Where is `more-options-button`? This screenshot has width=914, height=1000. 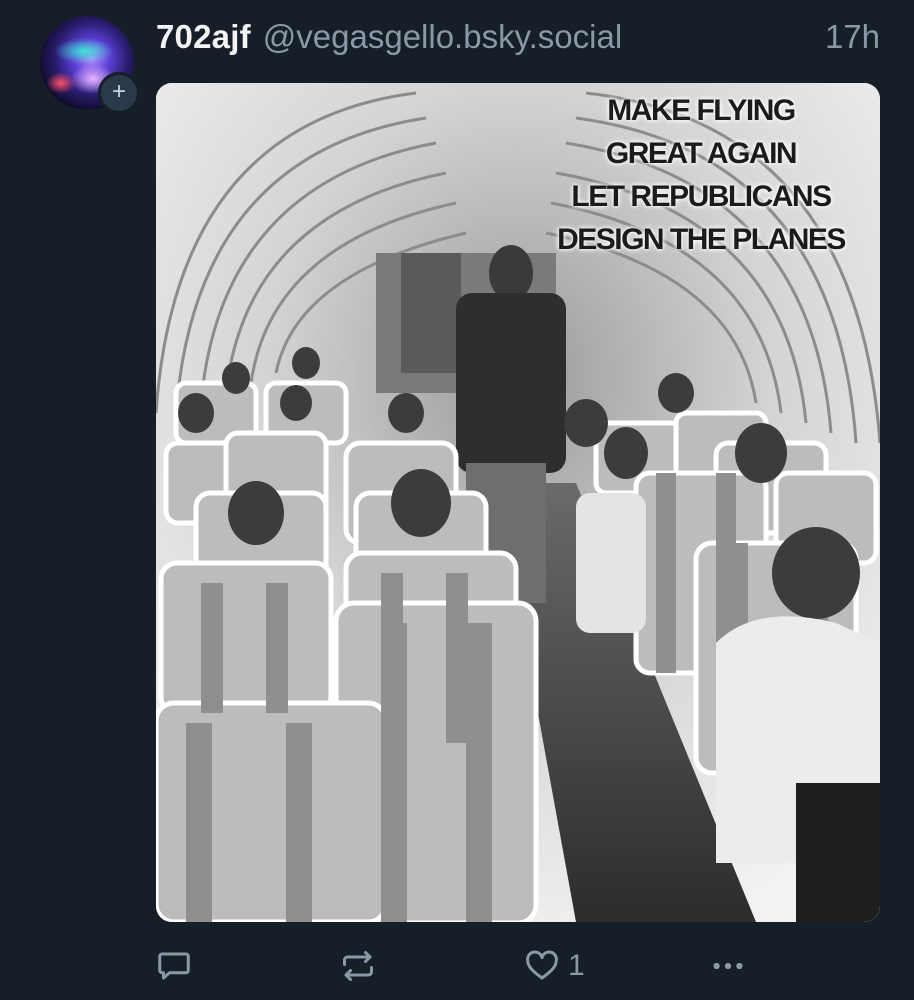 more-options-button is located at coordinates (728, 966).